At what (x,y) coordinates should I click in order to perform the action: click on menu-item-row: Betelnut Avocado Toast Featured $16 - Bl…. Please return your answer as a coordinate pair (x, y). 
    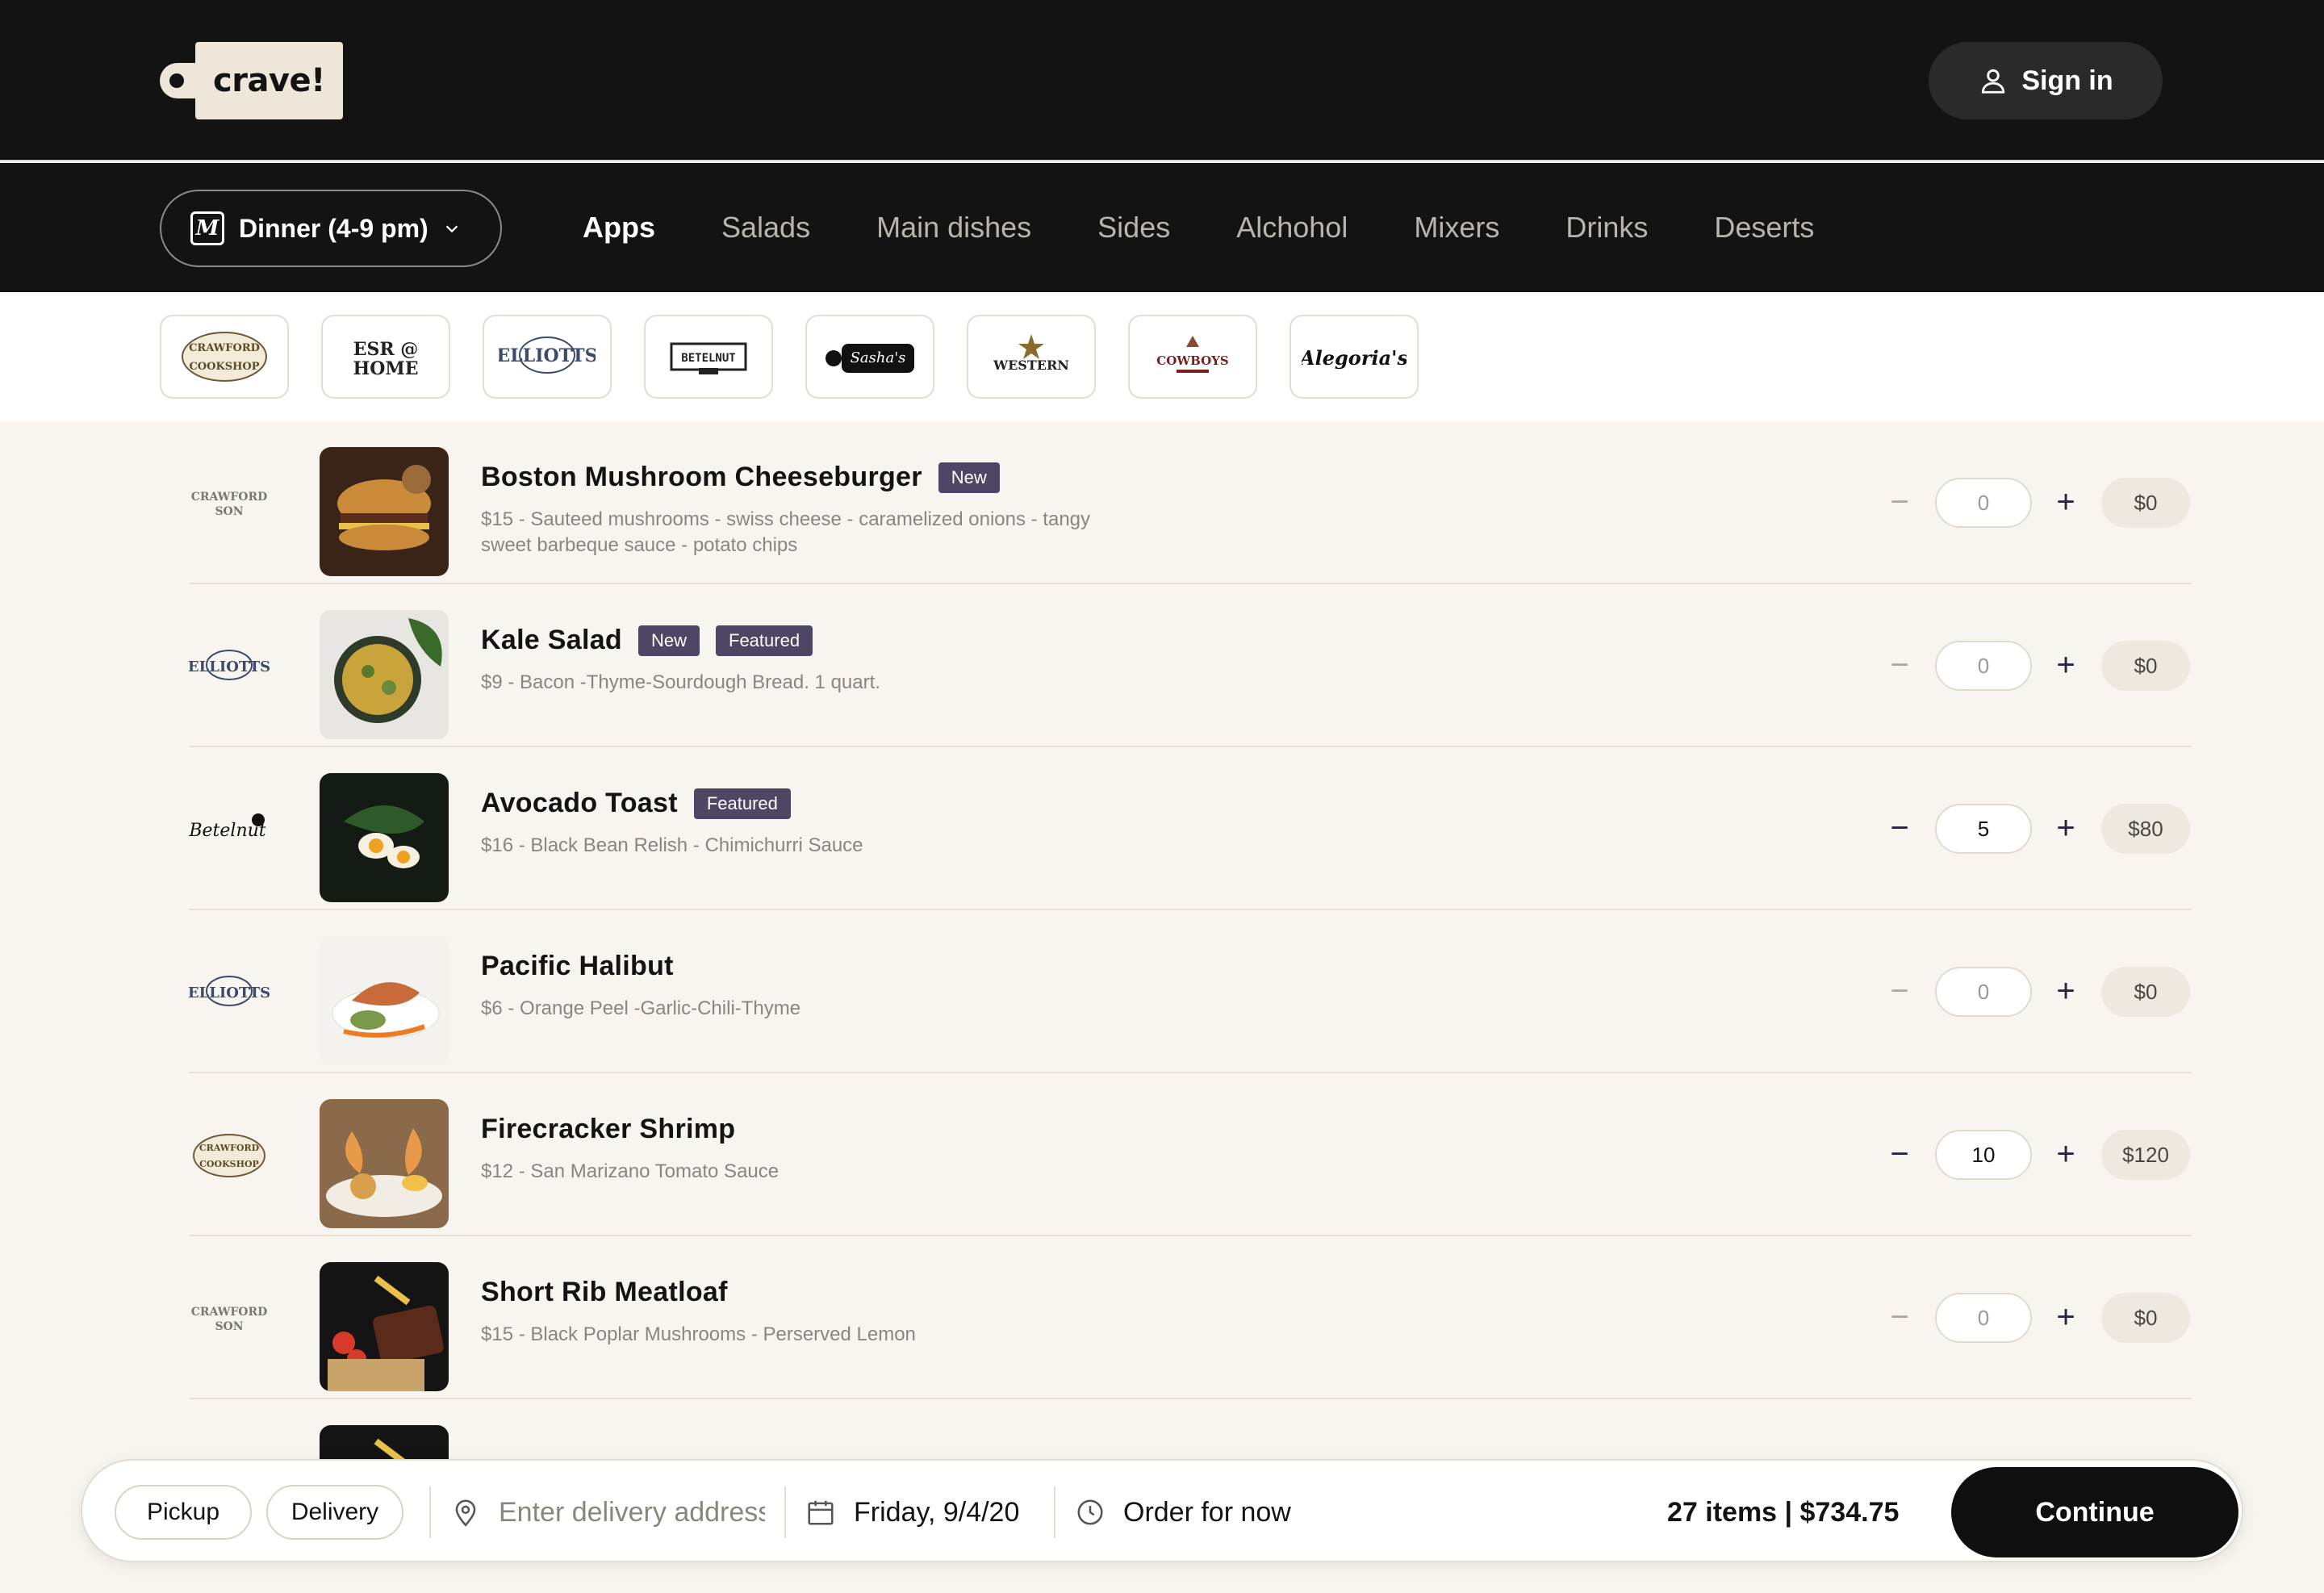
    Looking at the image, I should click on (1190, 828).